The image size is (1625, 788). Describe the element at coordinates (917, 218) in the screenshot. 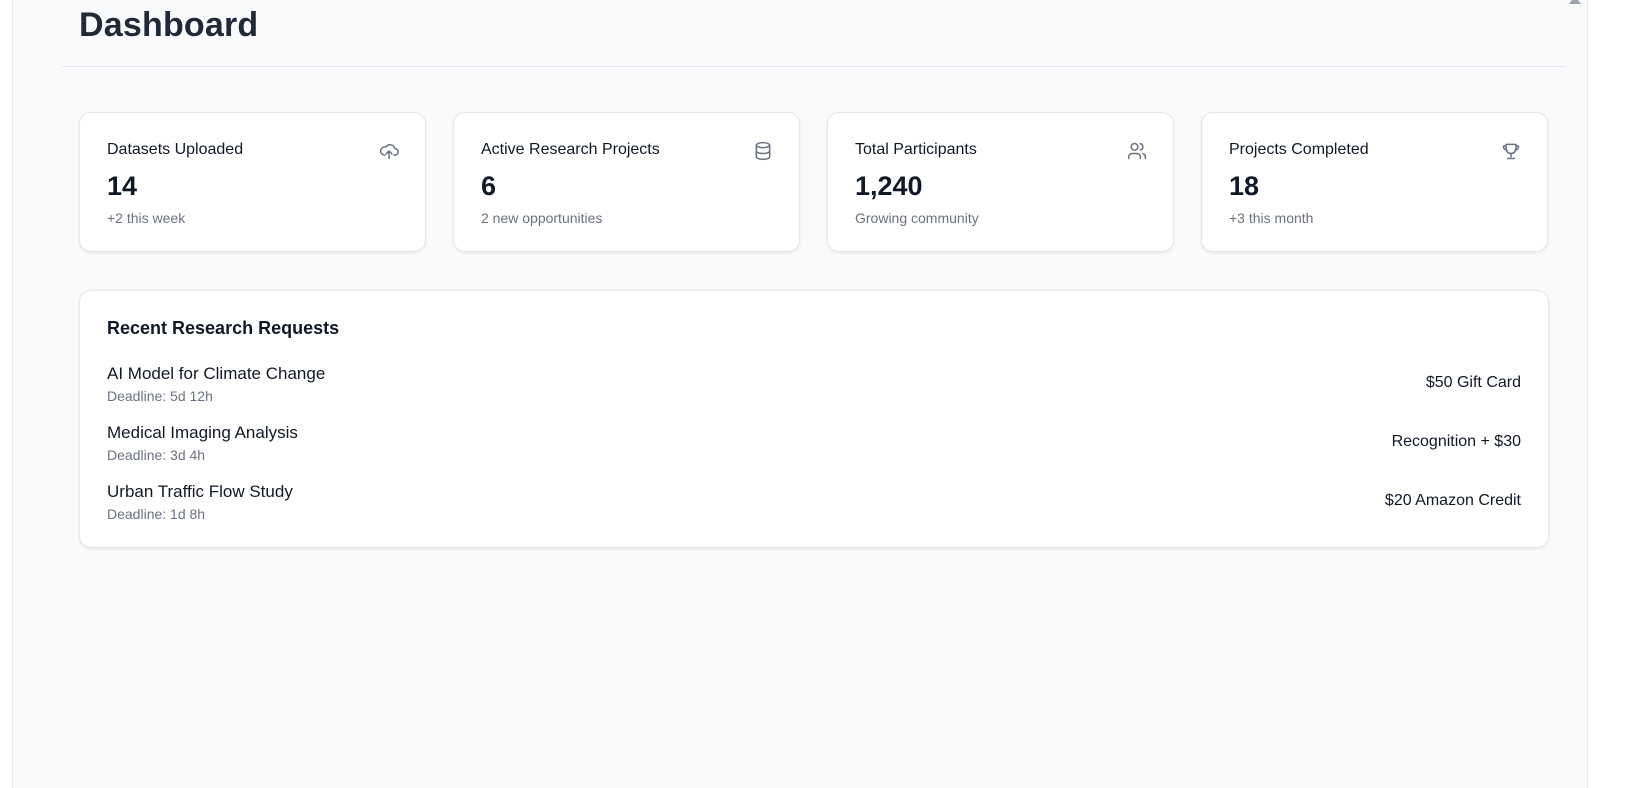

I see `stat-subtext: Growing community` at that location.